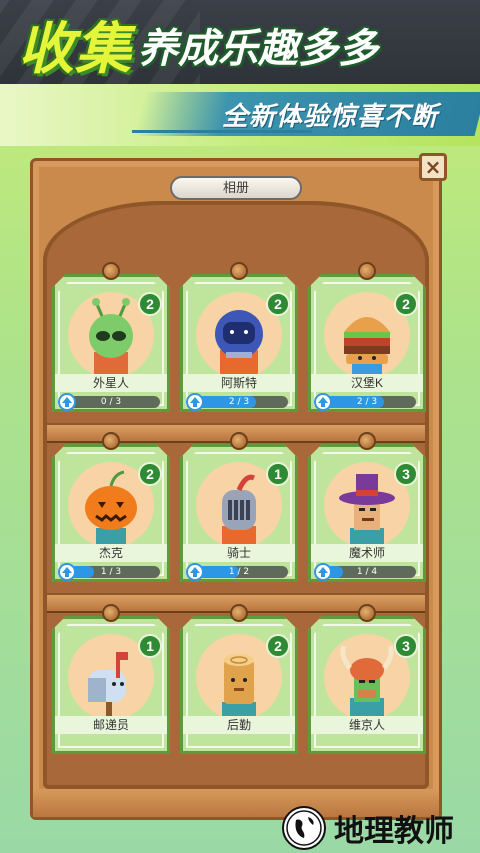  Describe the element at coordinates (239, 507) in the screenshot. I see `character-card: 1 骑士 1 / 2` at that location.